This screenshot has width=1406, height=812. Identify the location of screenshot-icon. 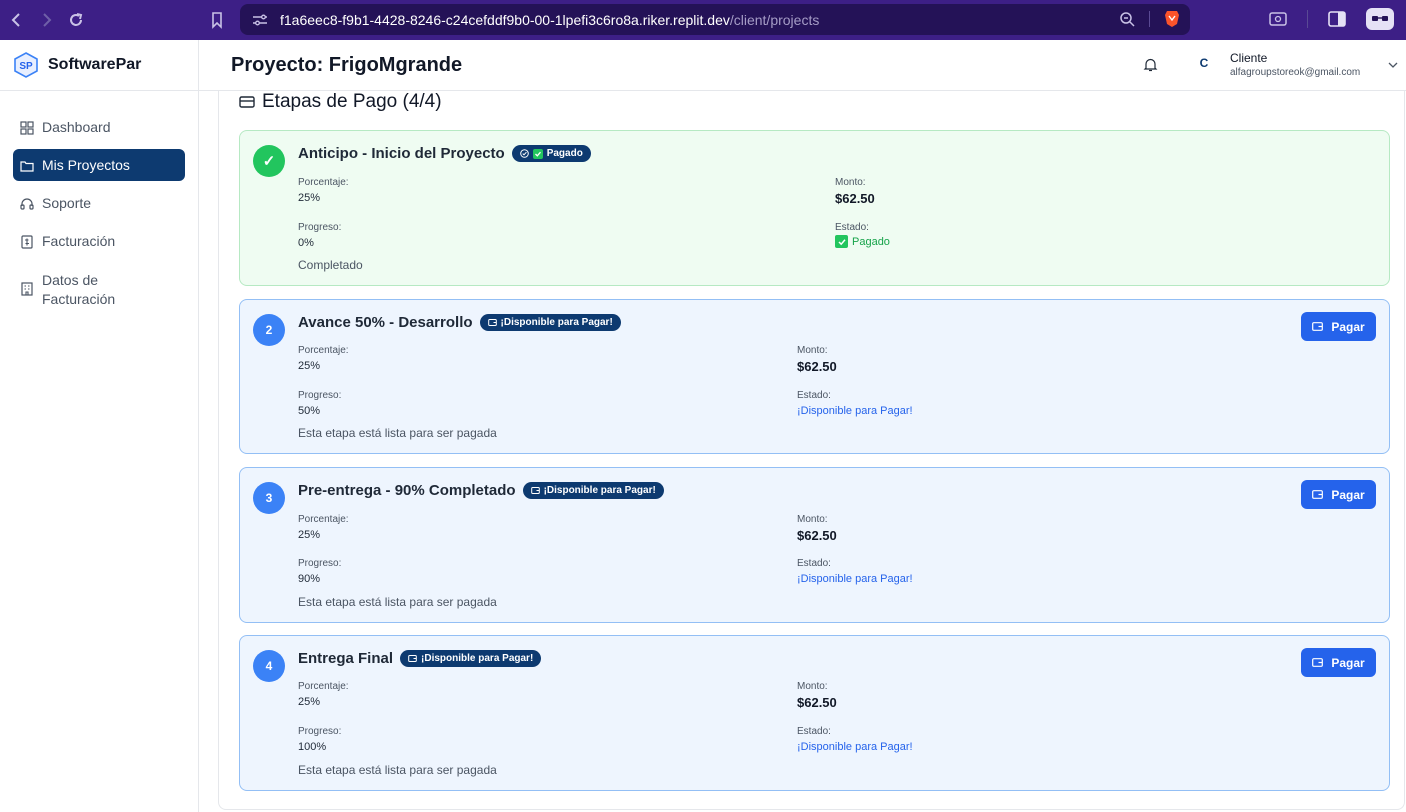
(1278, 19).